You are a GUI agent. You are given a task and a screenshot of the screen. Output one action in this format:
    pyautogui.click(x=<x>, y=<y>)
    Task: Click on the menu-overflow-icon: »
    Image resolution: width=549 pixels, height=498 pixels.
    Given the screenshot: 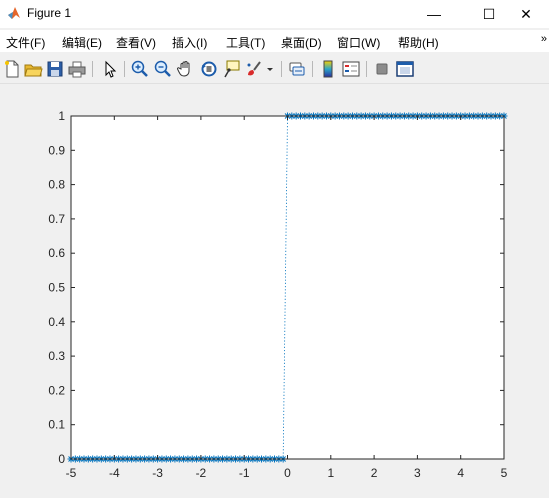 What is the action you would take?
    pyautogui.click(x=544, y=39)
    